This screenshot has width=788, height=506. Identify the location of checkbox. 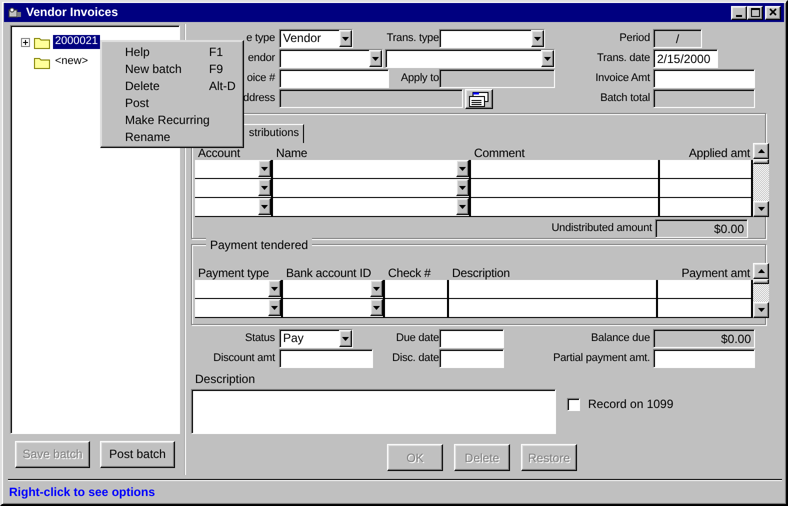
(573, 405).